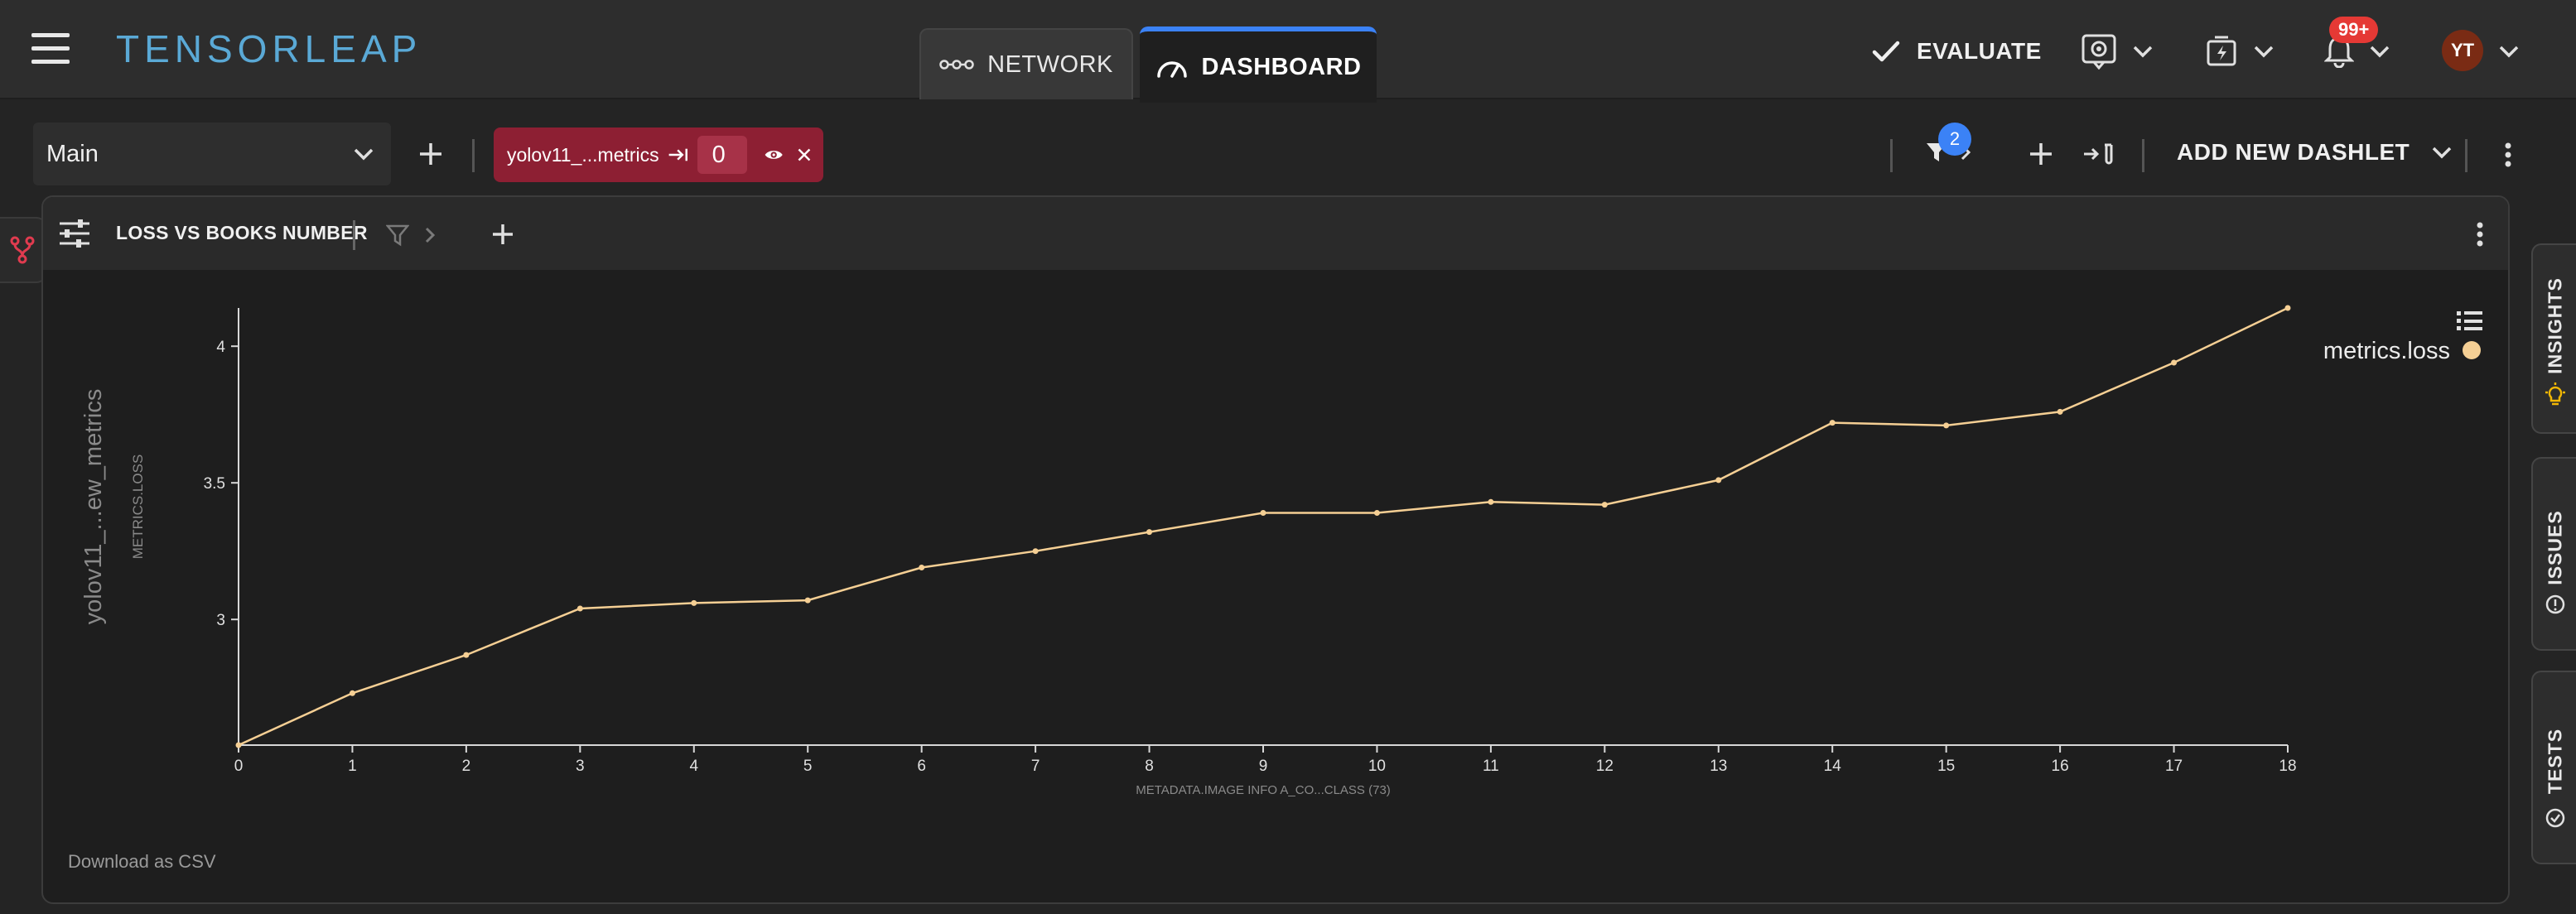 The height and width of the screenshot is (914, 2576). I want to click on filter-outline-icon, so click(397, 235).